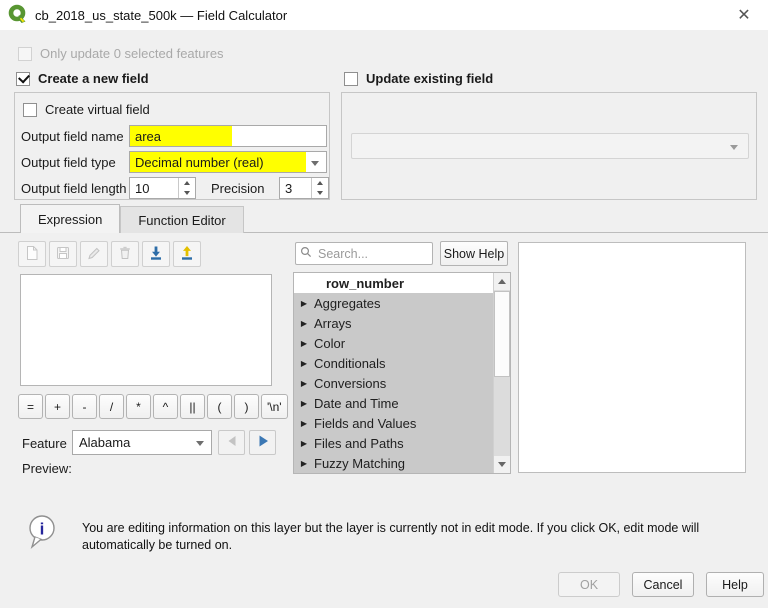 The height and width of the screenshot is (608, 768). I want to click on export-expression-button, so click(187, 254).